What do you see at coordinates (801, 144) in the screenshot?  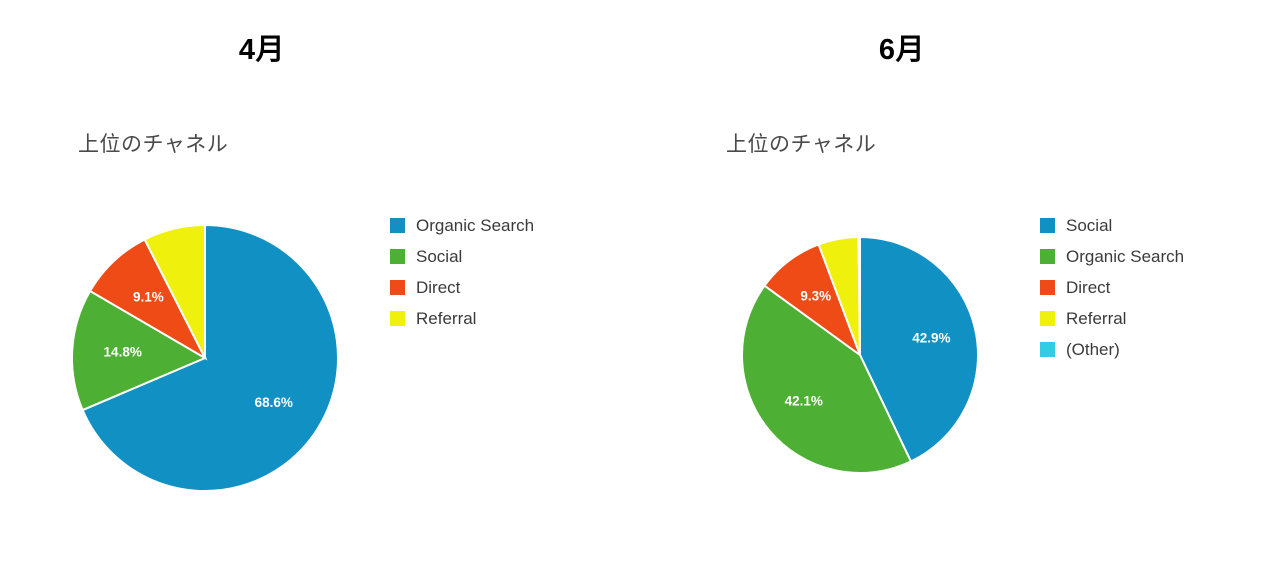 I see `card-title-june: 上位のチャネル` at bounding box center [801, 144].